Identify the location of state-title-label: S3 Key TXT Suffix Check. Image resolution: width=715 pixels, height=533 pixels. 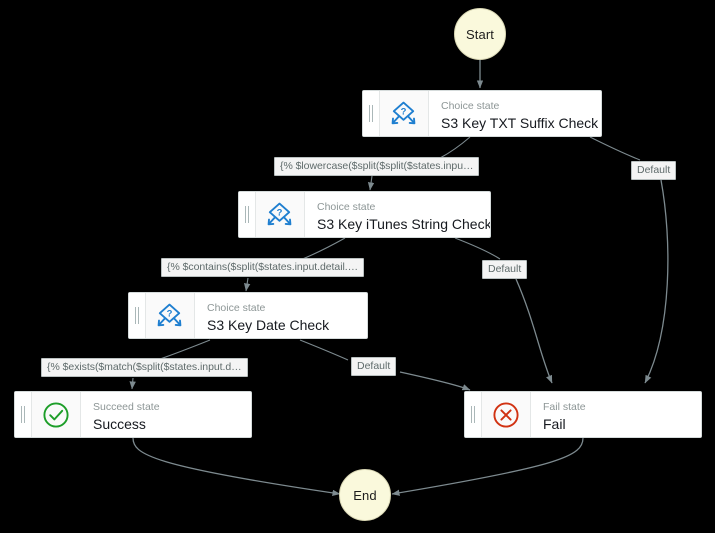
(520, 123).